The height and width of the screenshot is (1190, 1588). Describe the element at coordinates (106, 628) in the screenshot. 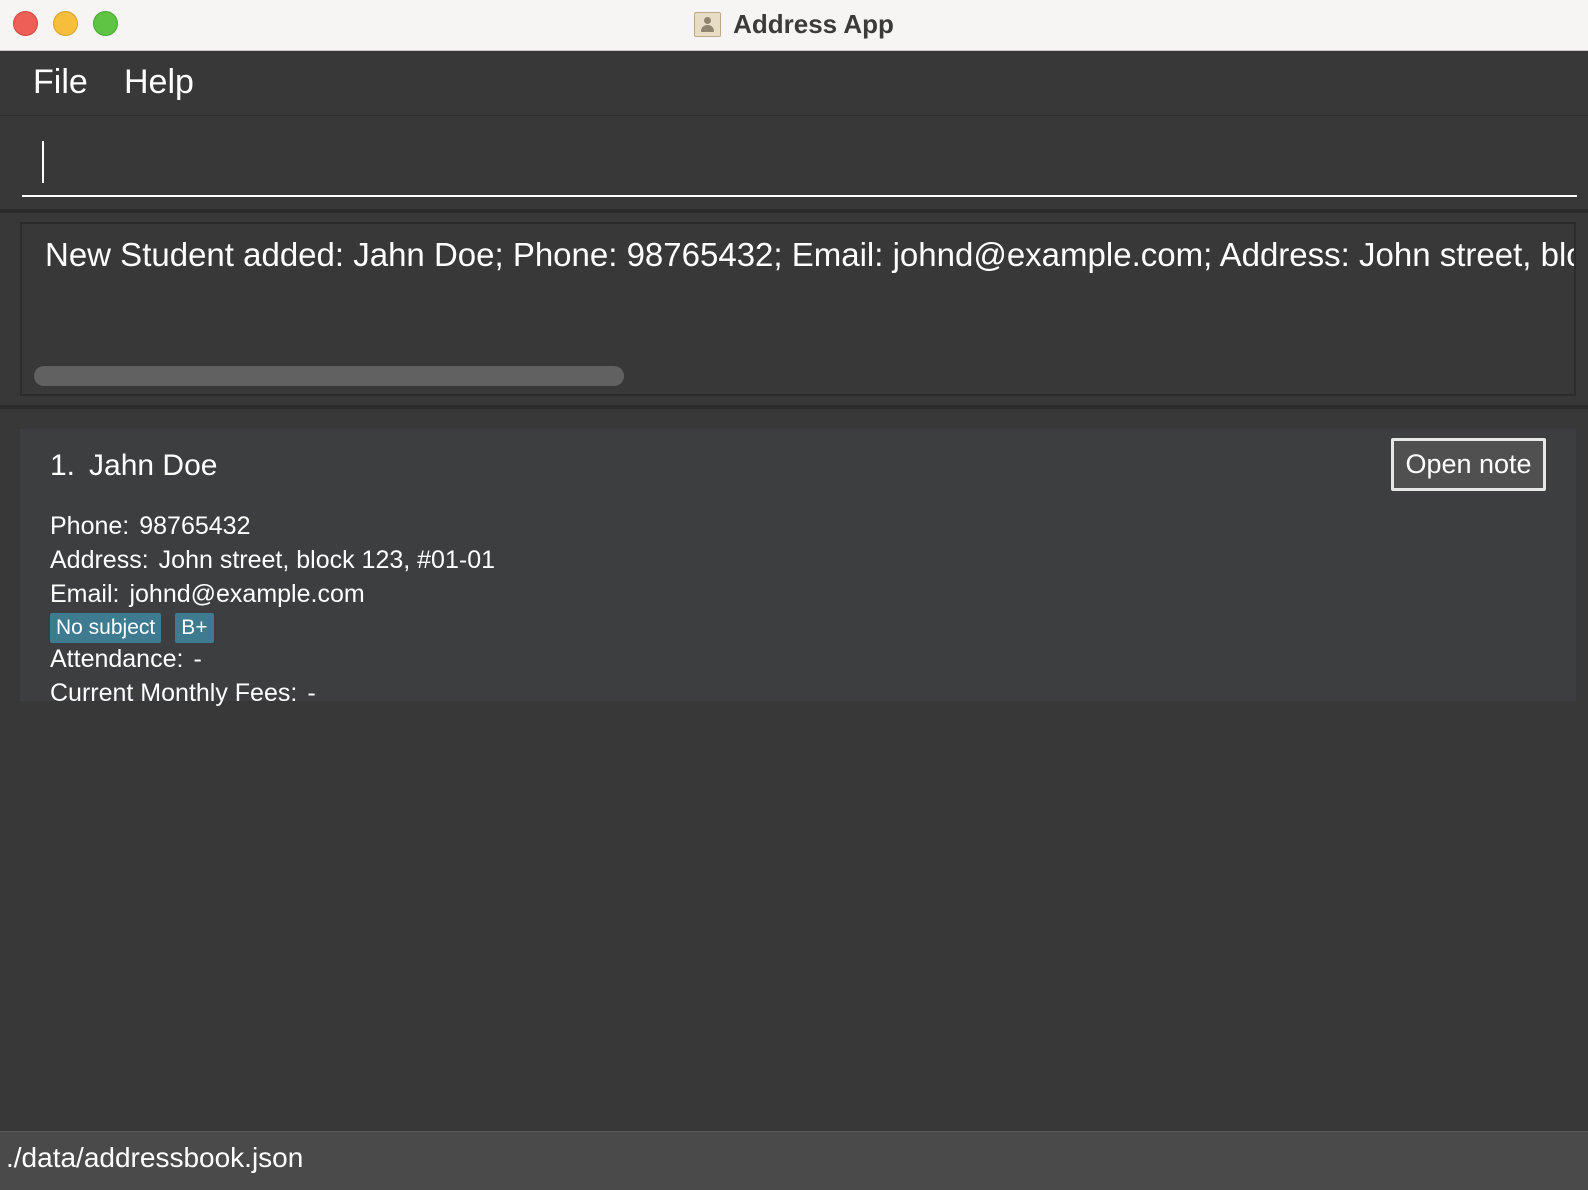

I see `subject-tag: No subject` at that location.